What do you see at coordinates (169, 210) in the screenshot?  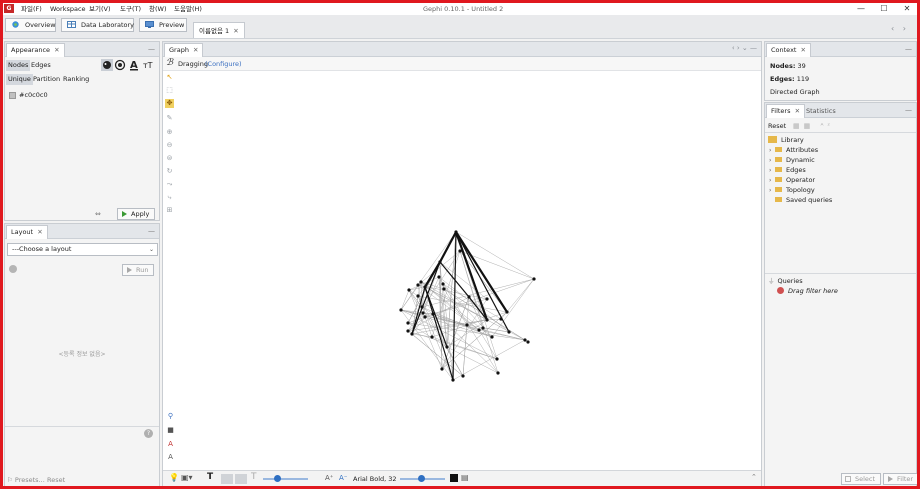 I see `grid-icon: ⊞` at bounding box center [169, 210].